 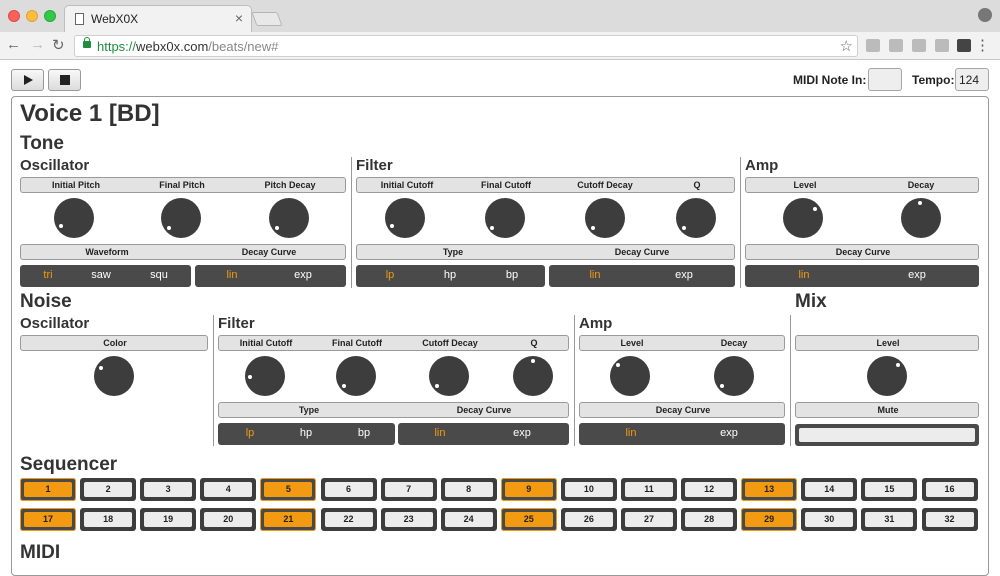 What do you see at coordinates (50, 16) in the screenshot?
I see `maximize-window-button` at bounding box center [50, 16].